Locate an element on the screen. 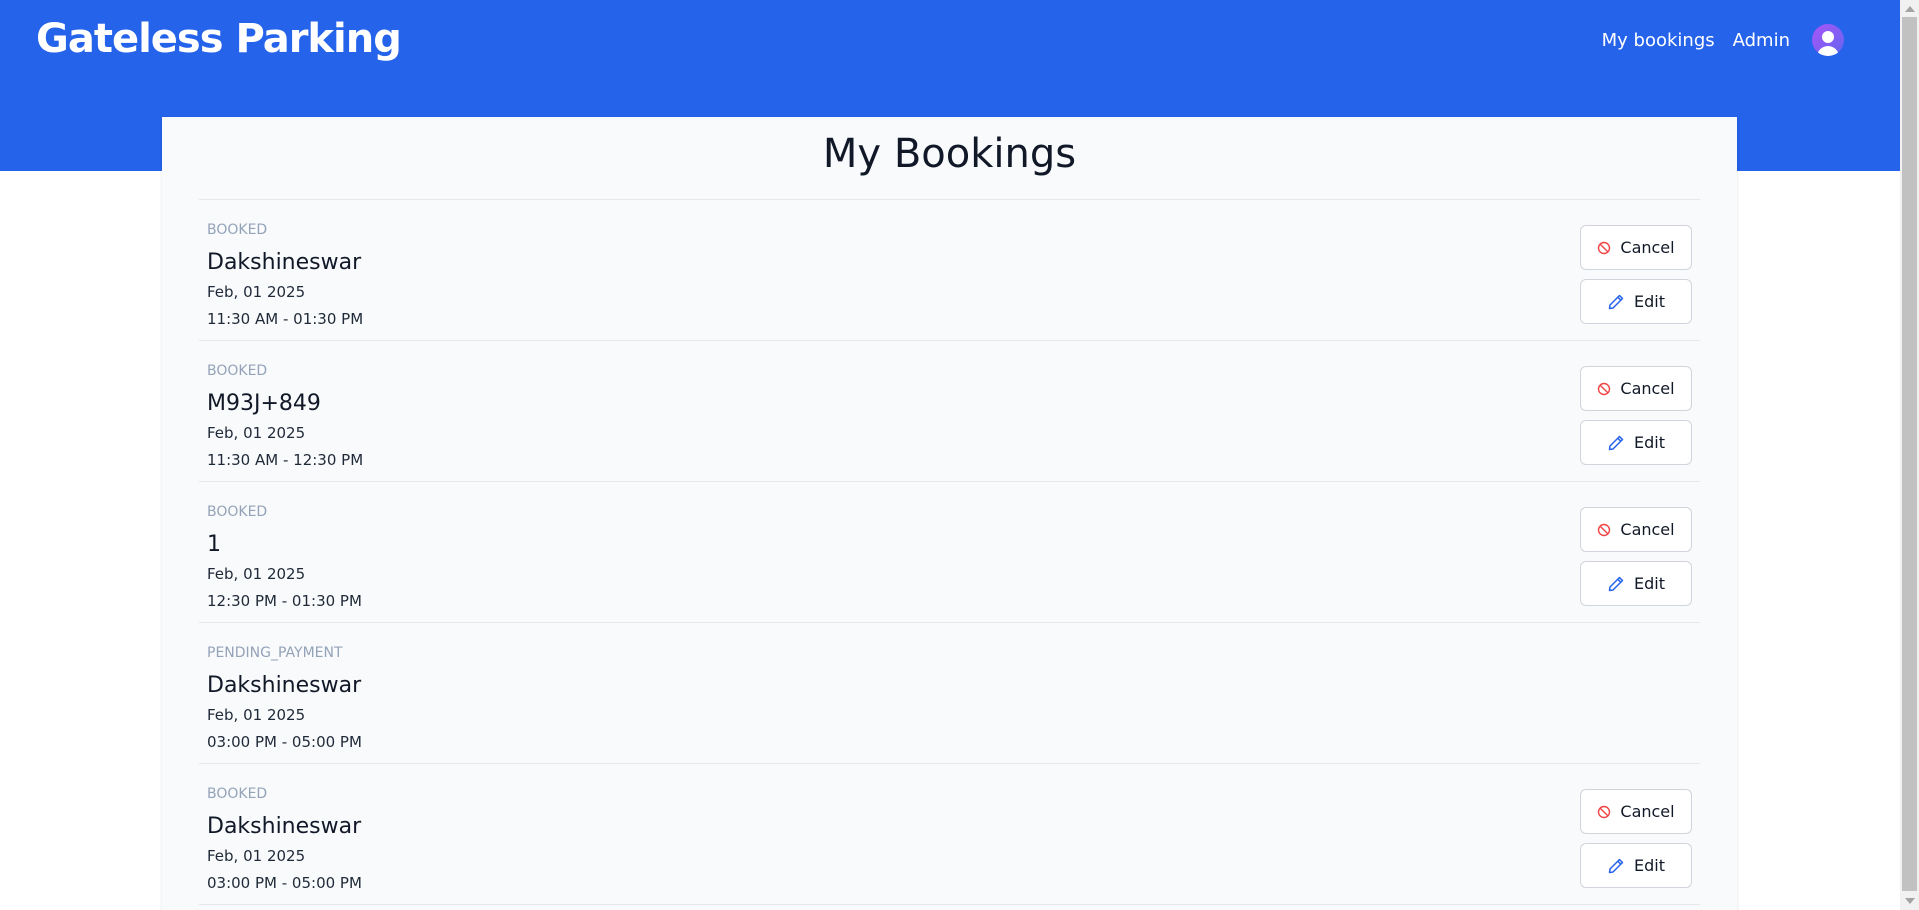  nav-admin: Admin is located at coordinates (1761, 40).